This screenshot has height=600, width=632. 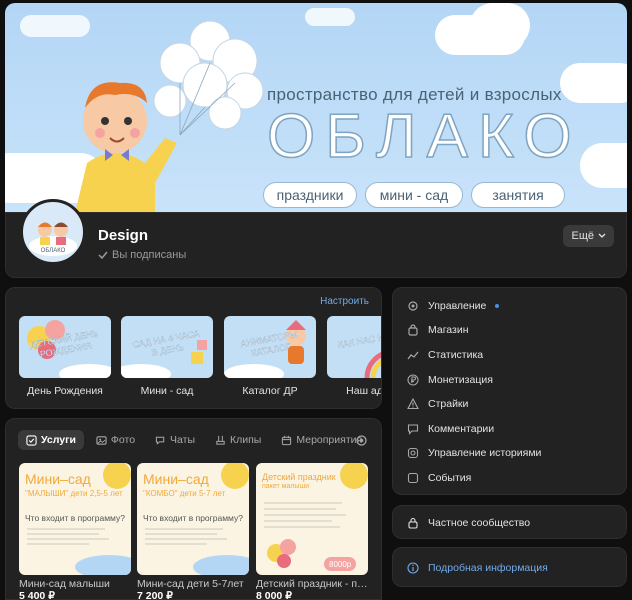 I want to click on product-subtitle: "КОМБО" дети 5-7 лет, so click(x=184, y=493).